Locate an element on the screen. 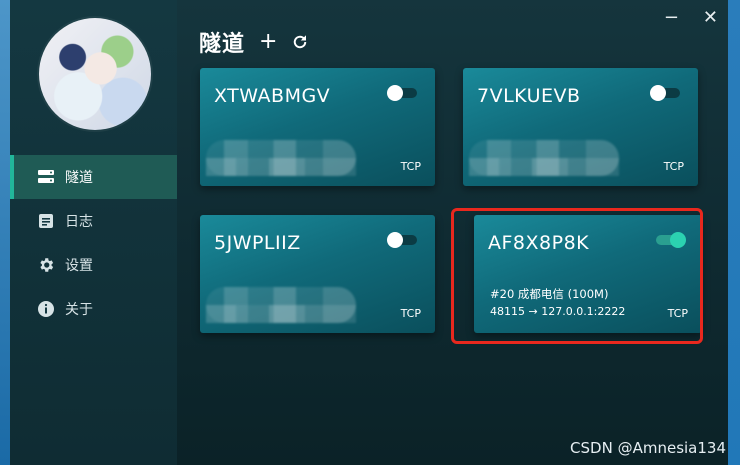  tunnel-name: AF8X8P8K is located at coordinates (539, 243).